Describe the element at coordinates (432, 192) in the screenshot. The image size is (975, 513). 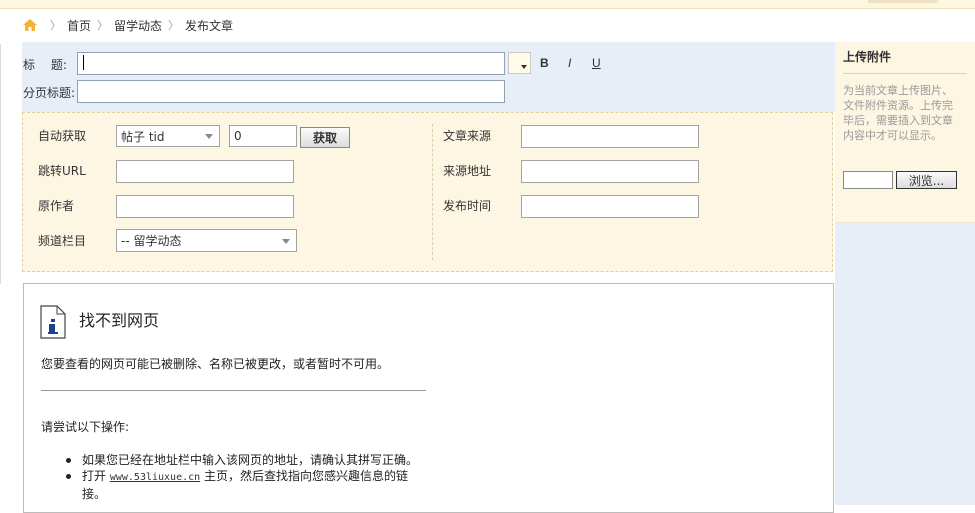
I see `meta-divider` at that location.